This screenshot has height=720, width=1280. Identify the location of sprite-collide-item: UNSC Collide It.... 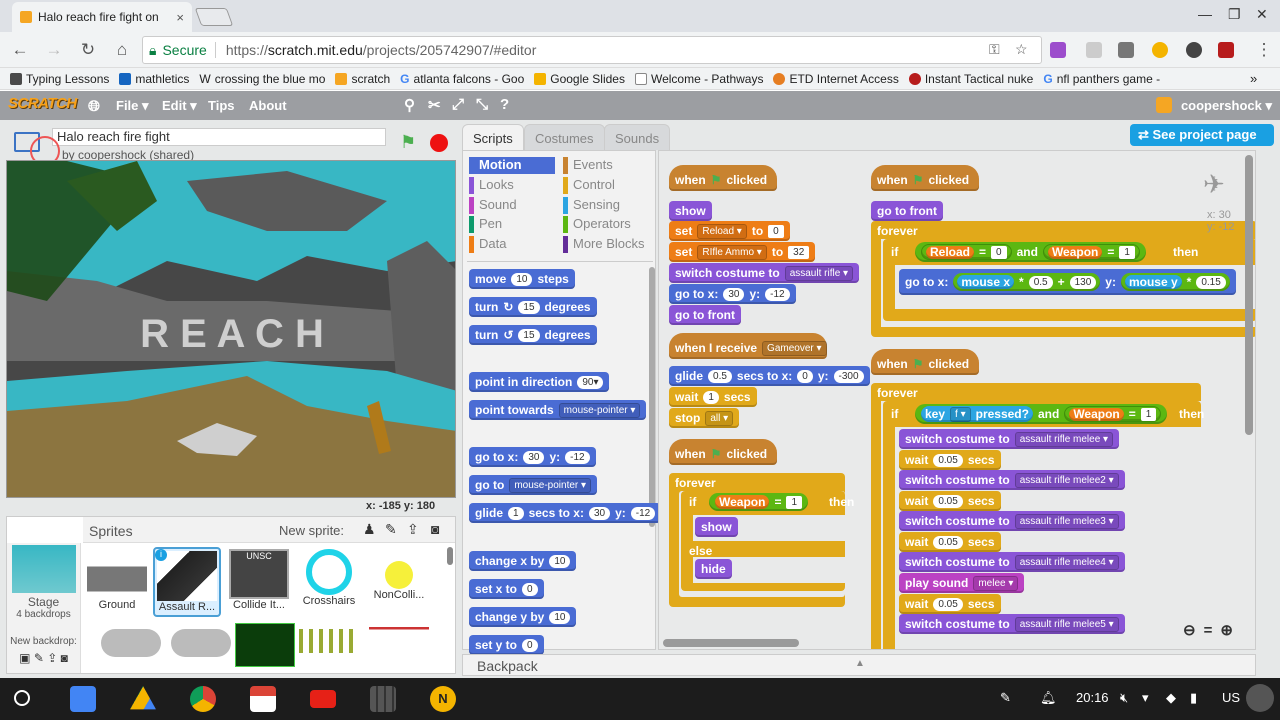
(259, 582).